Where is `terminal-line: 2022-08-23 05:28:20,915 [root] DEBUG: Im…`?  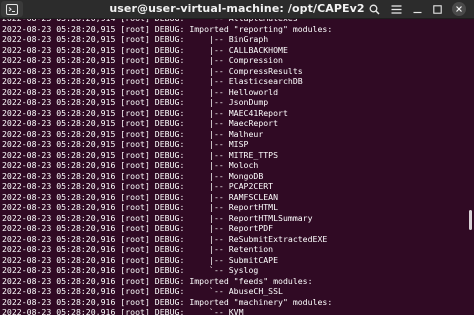 terminal-line: 2022-08-23 05:28:20,915 [root] DEBUG: Im… is located at coordinates (167, 28).